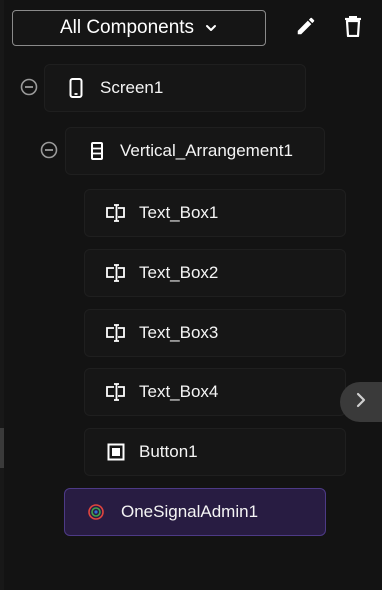  What do you see at coordinates (211, 28) in the screenshot?
I see `chevron-down-icon` at bounding box center [211, 28].